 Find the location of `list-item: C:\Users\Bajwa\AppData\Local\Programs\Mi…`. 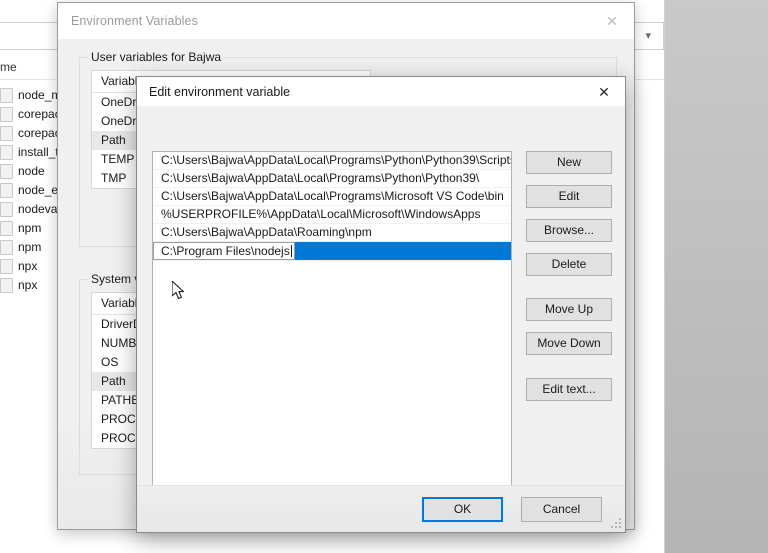

list-item: C:\Users\Bajwa\AppData\Local\Programs\Mi… is located at coordinates (332, 197).